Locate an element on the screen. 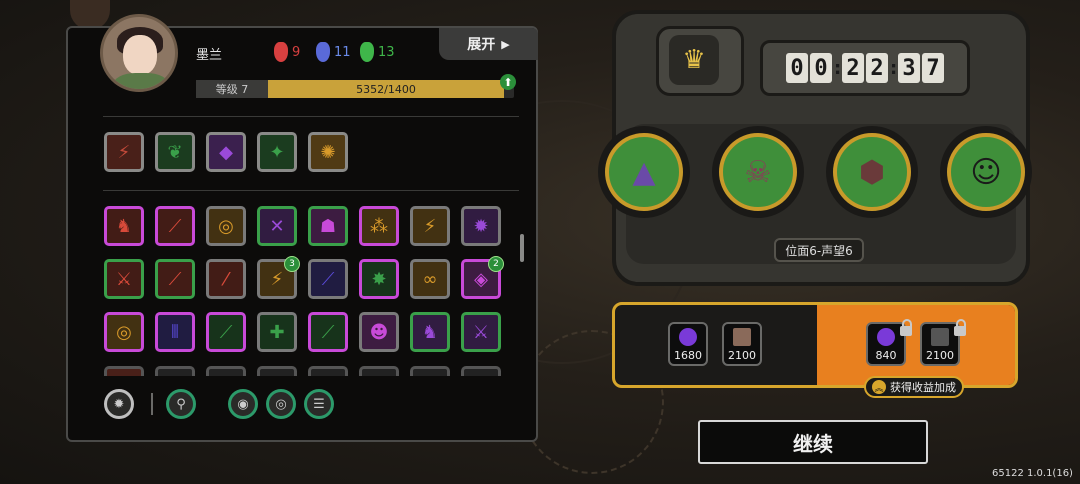 The height and width of the screenshot is (484, 1080). enemy-portrait-1: ▲ is located at coordinates (644, 172).